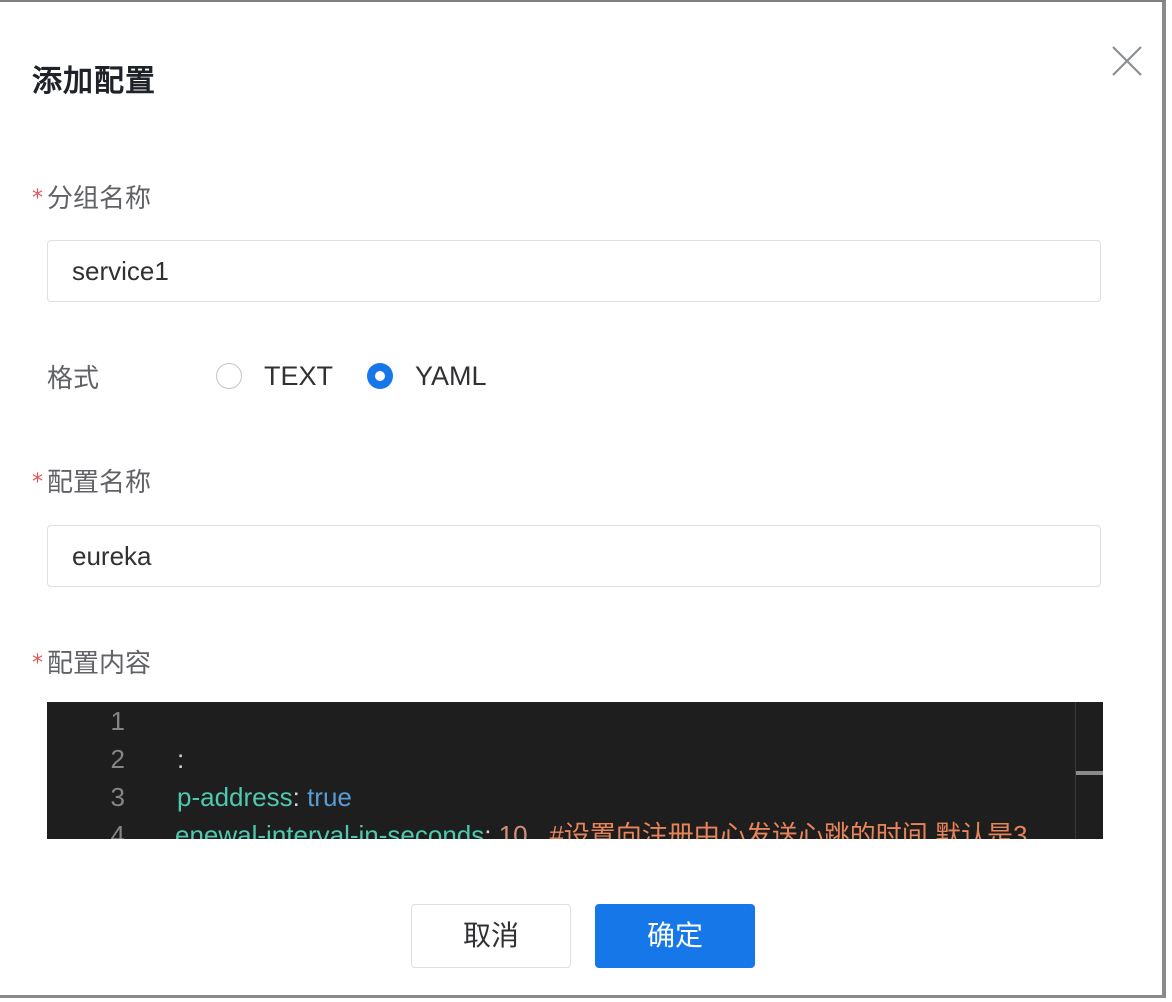 The width and height of the screenshot is (1172, 1002). I want to click on cancel-button: 取消, so click(491, 936).